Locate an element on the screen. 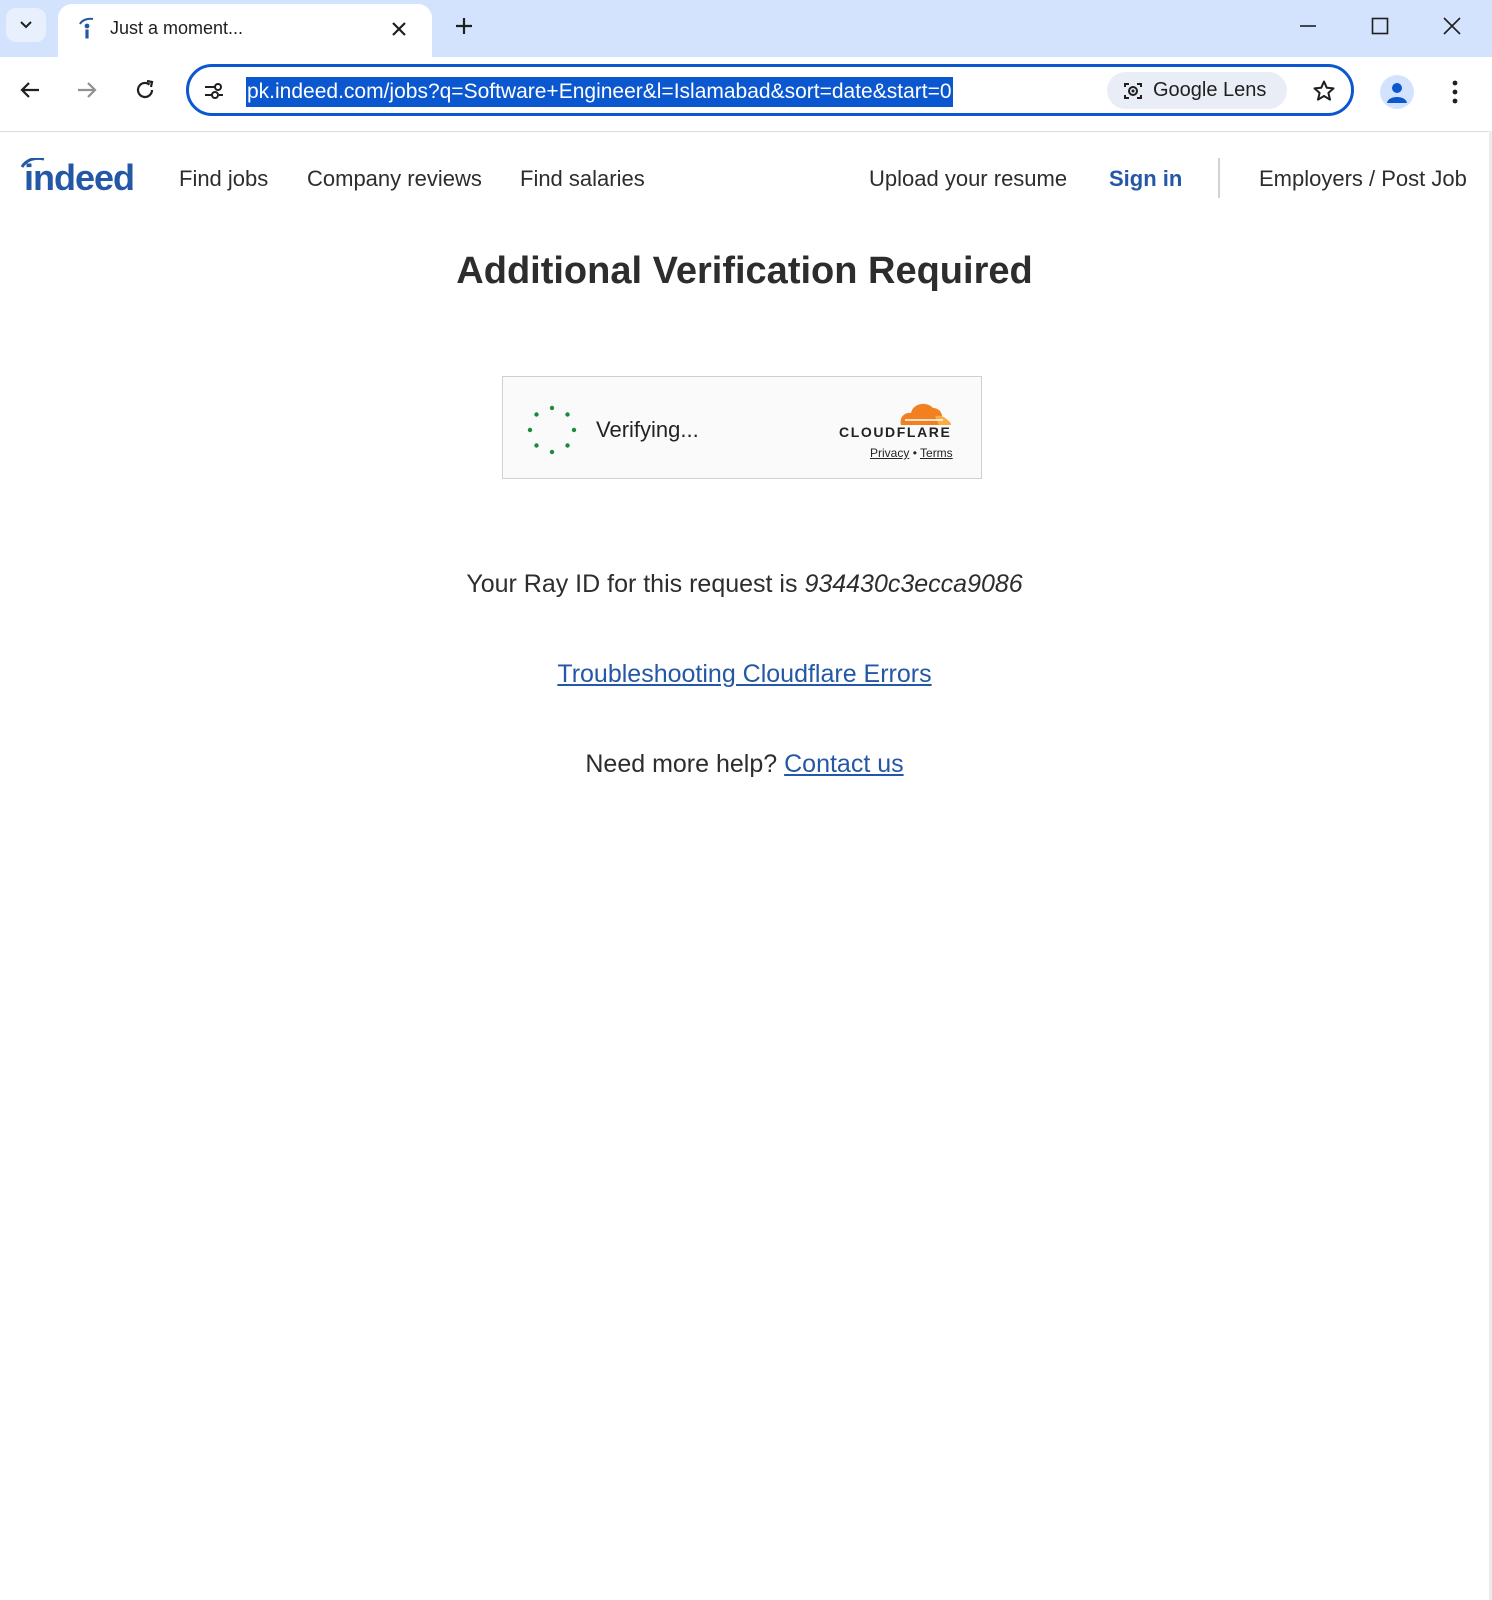  maximize-button is located at coordinates (1380, 26).